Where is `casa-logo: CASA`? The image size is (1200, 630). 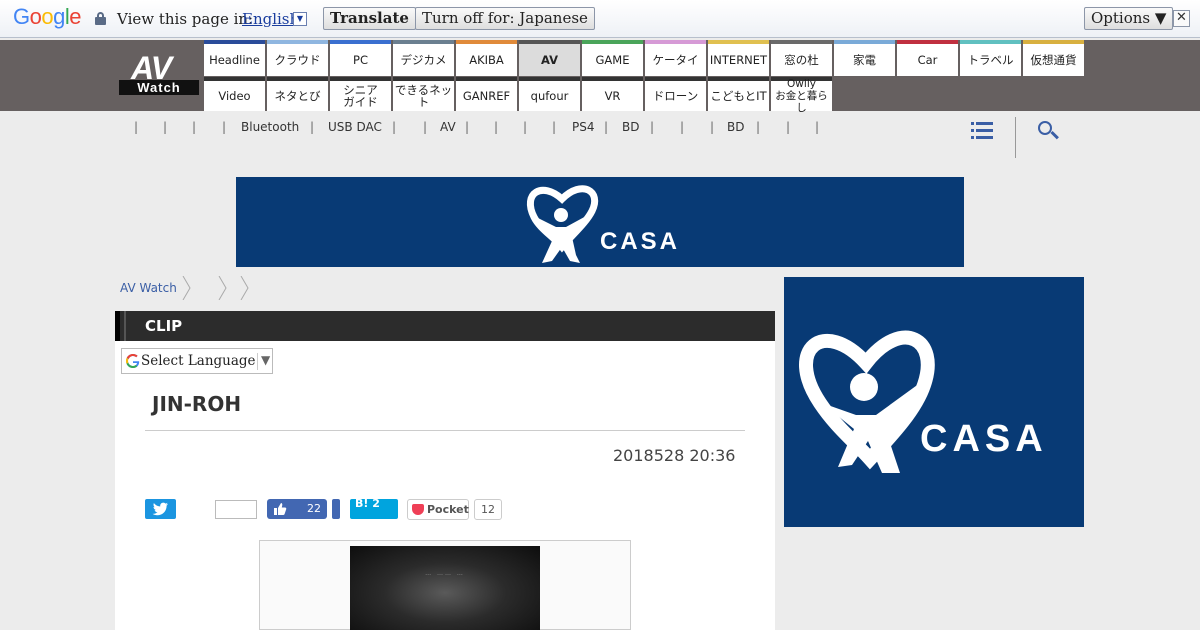 casa-logo: CASA is located at coordinates (603, 224).